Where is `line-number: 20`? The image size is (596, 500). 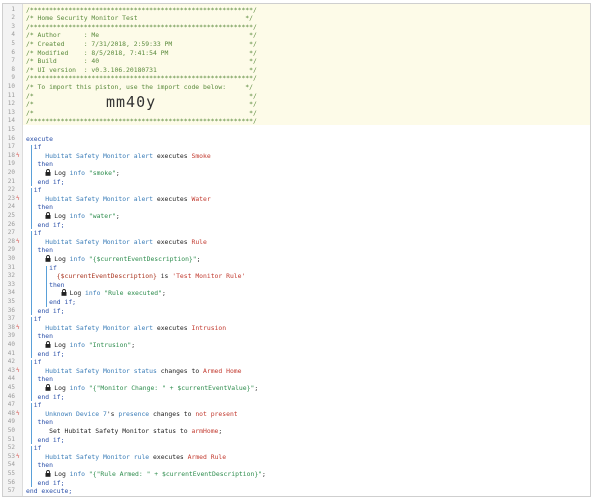 line-number: 20 is located at coordinates (11, 172).